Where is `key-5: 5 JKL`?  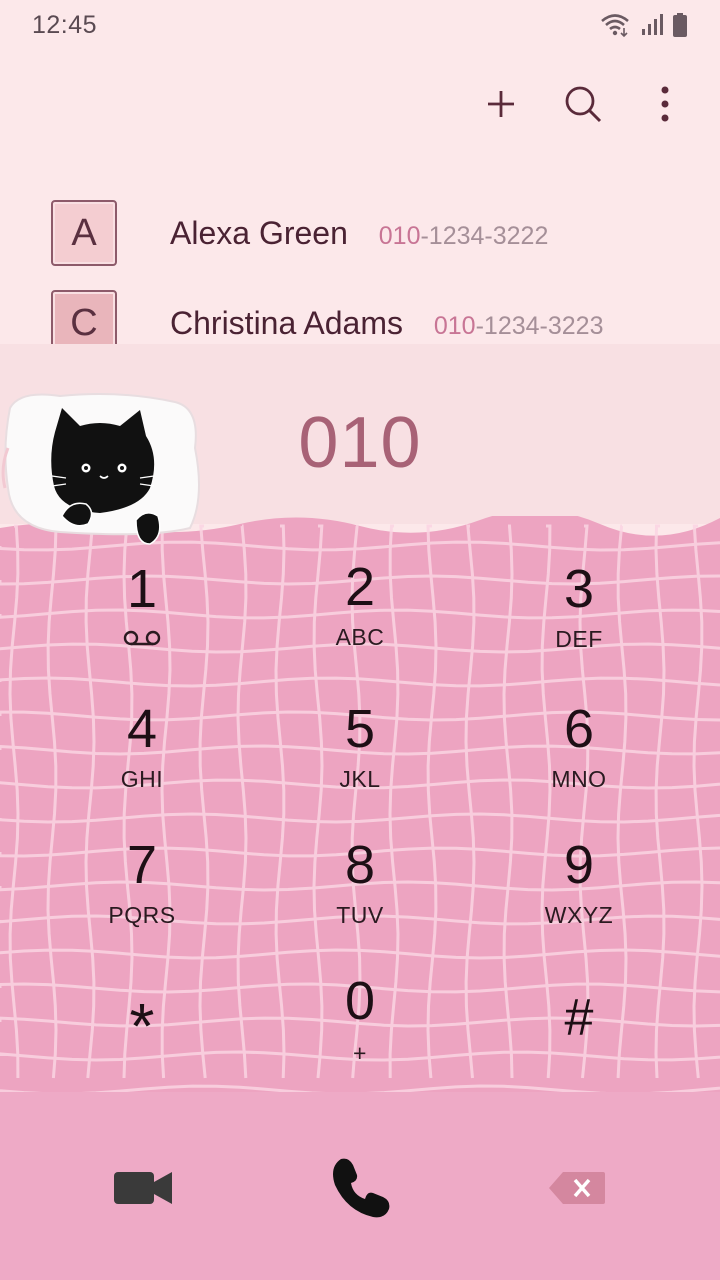 key-5: 5 JKL is located at coordinates (360, 745).